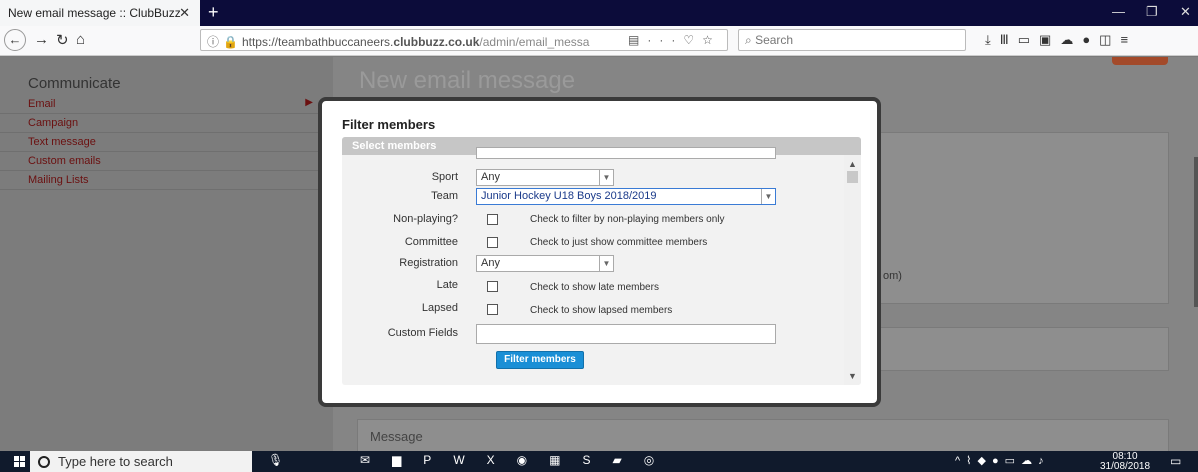 The height and width of the screenshot is (472, 1198). Describe the element at coordinates (619, 242) in the screenshot. I see `committee-hint: Check to just show committee members` at that location.